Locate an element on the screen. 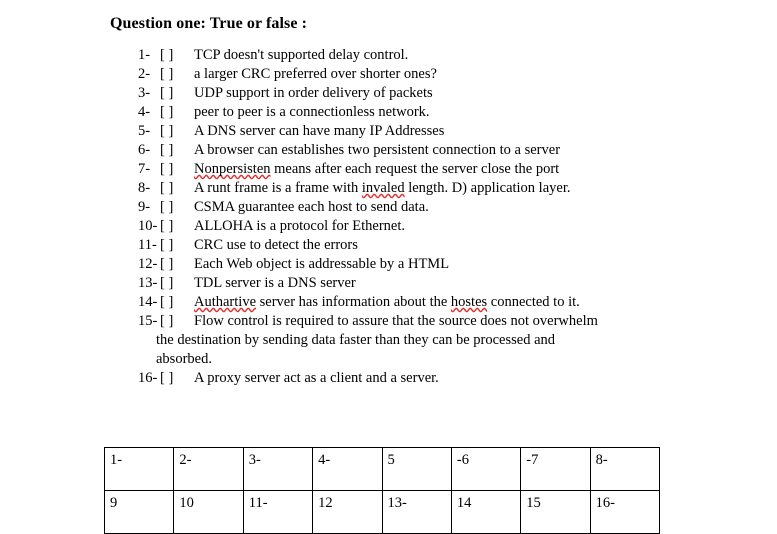 The image size is (777, 534). answer-table-body: 1- 2- 3- 4- 5 -6 -7 8- 9 10 11- 12 13- 14 15 16- is located at coordinates (382, 490).